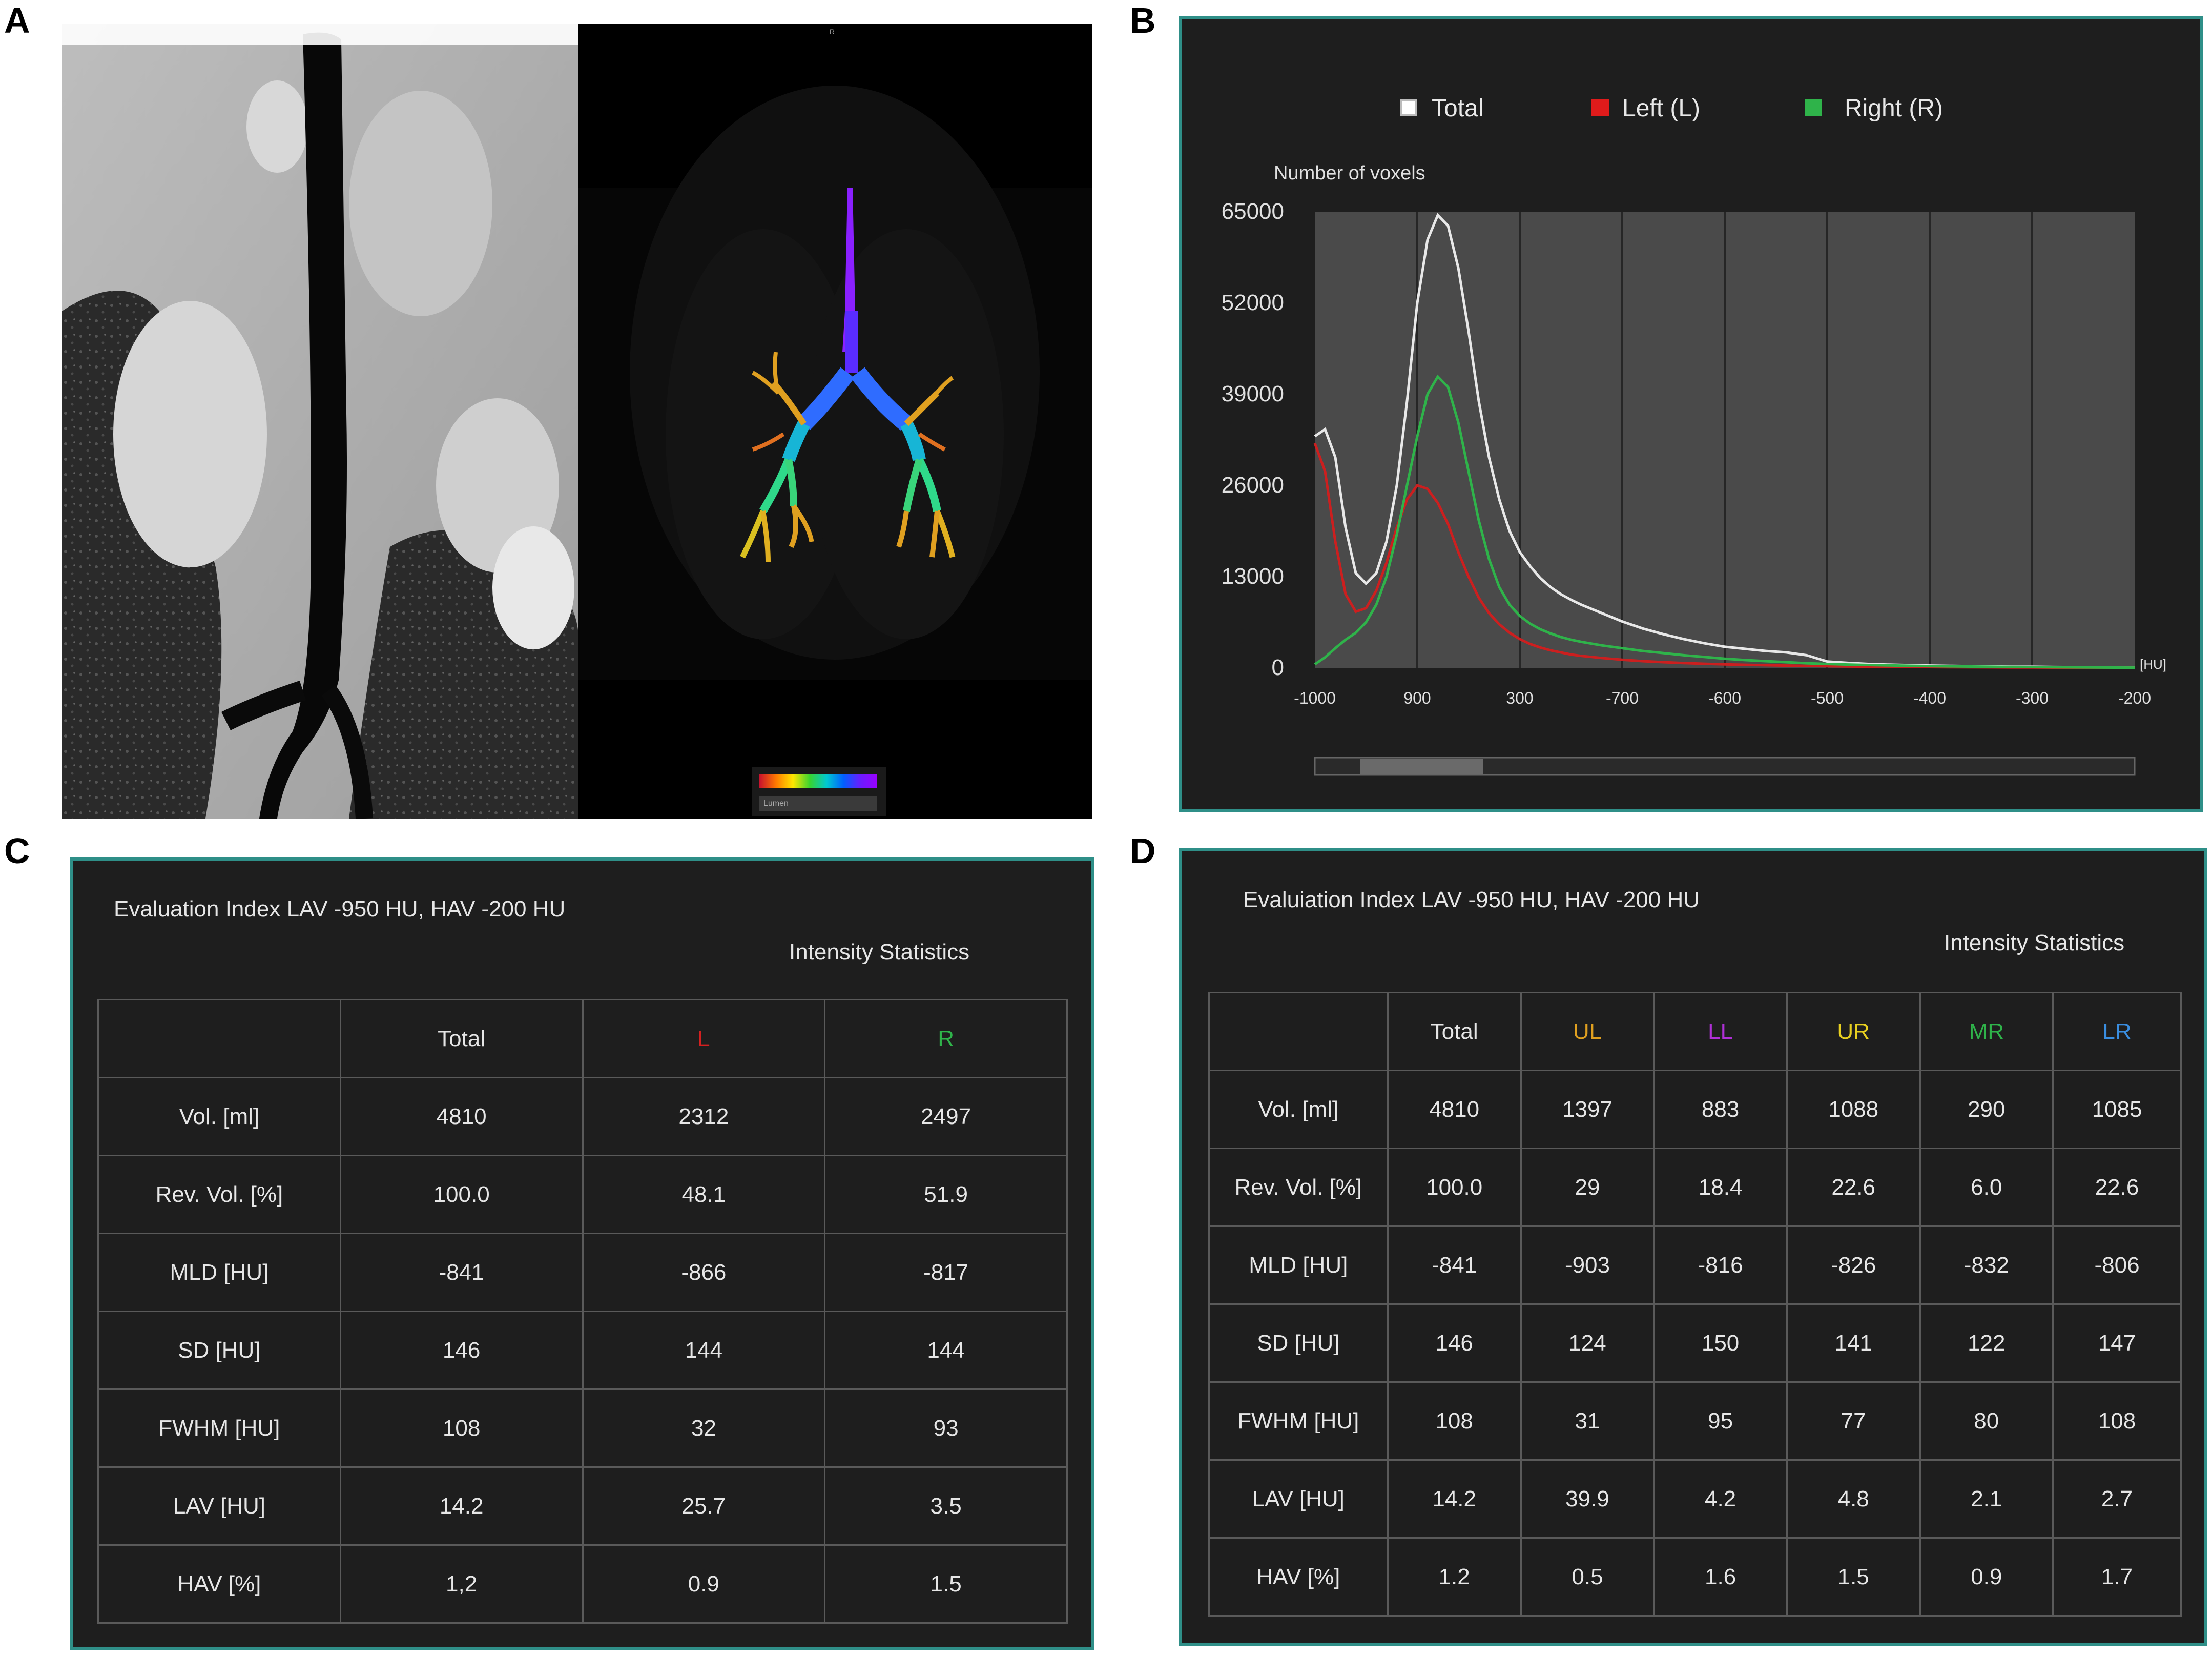 This screenshot has width=2212, height=1656. Describe the element at coordinates (1986, 1031) in the screenshot. I see `column-header: MR` at that location.